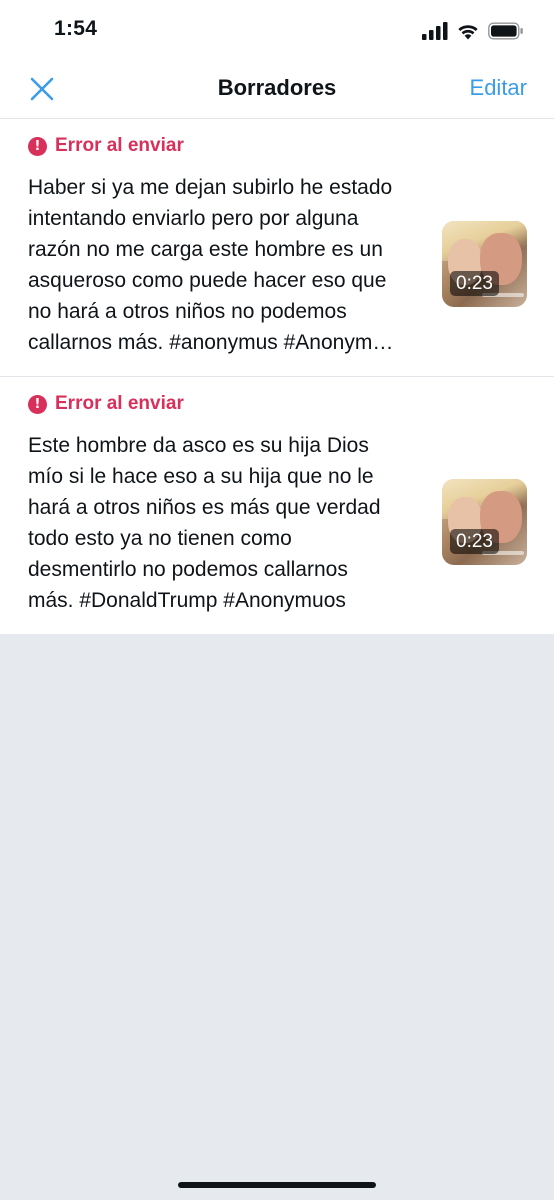 This screenshot has height=1200, width=554. I want to click on nav-bar: Borradores Editar, so click(277, 89).